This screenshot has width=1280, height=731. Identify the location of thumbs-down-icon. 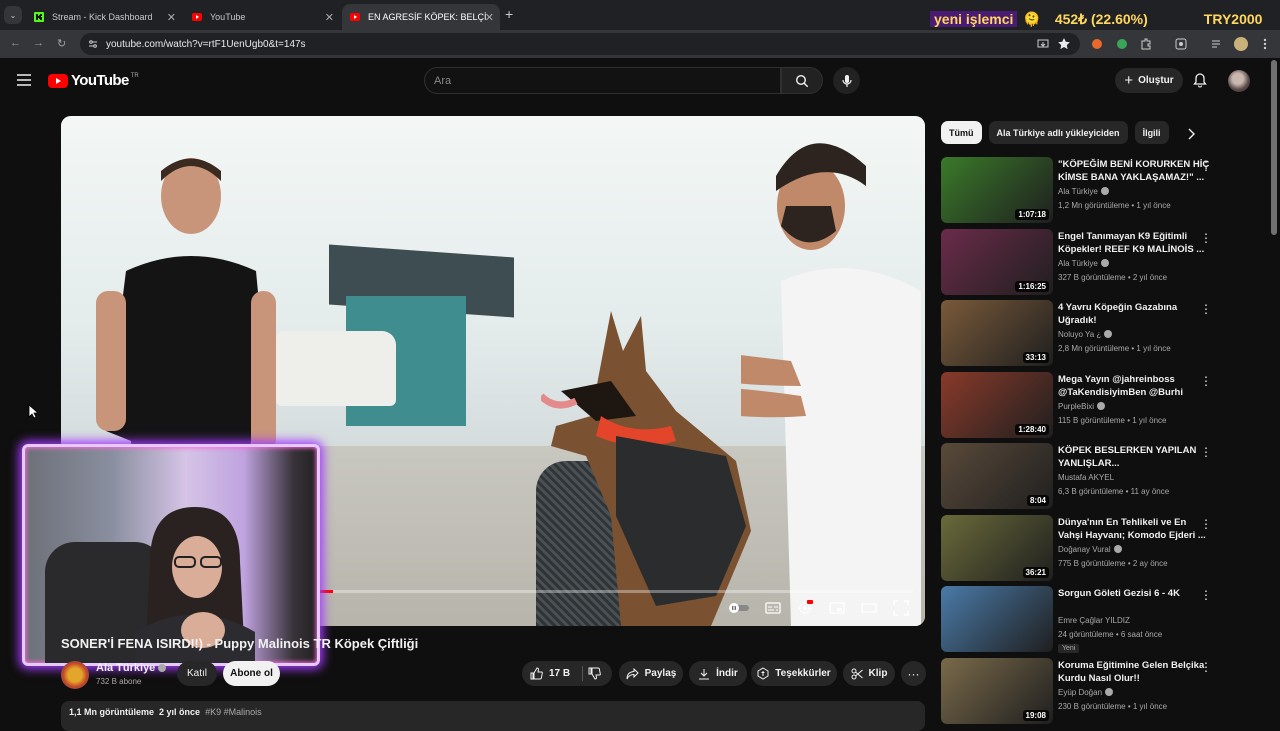
(594, 673).